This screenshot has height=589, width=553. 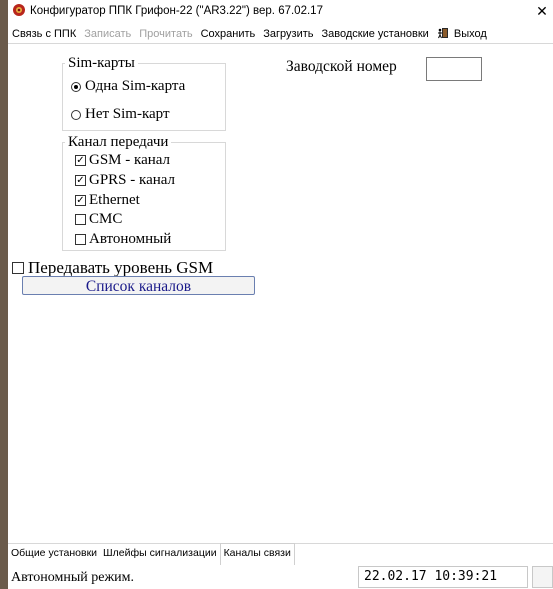 What do you see at coordinates (542, 577) in the screenshot?
I see `status-extra-panel` at bounding box center [542, 577].